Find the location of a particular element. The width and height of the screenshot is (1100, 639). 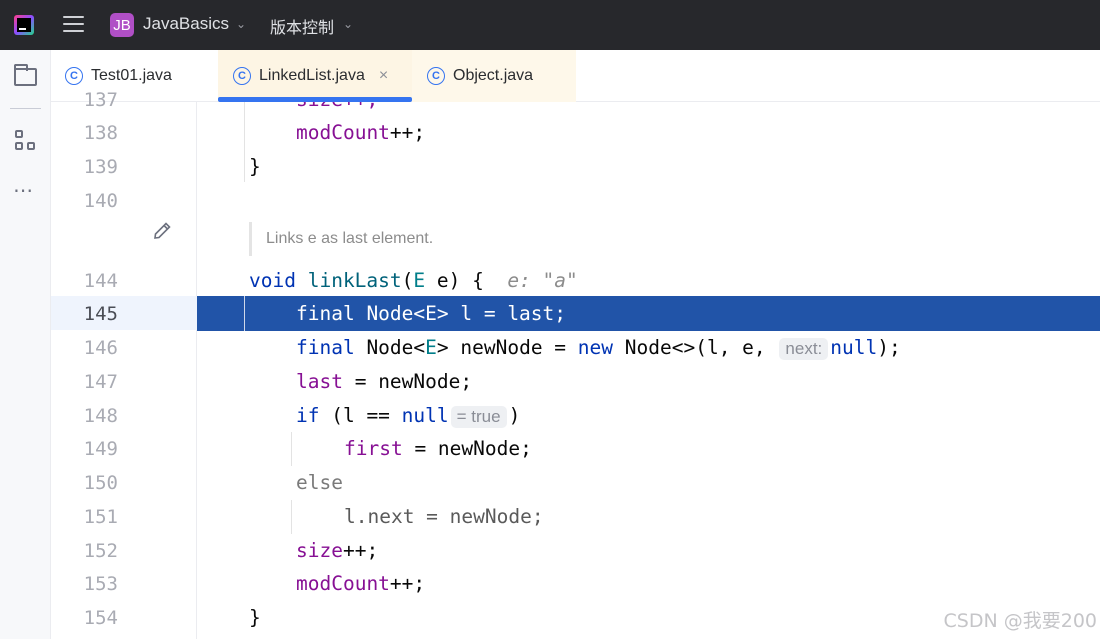

execution-line-highlight: final Node<E> l = last; is located at coordinates (648, 313).